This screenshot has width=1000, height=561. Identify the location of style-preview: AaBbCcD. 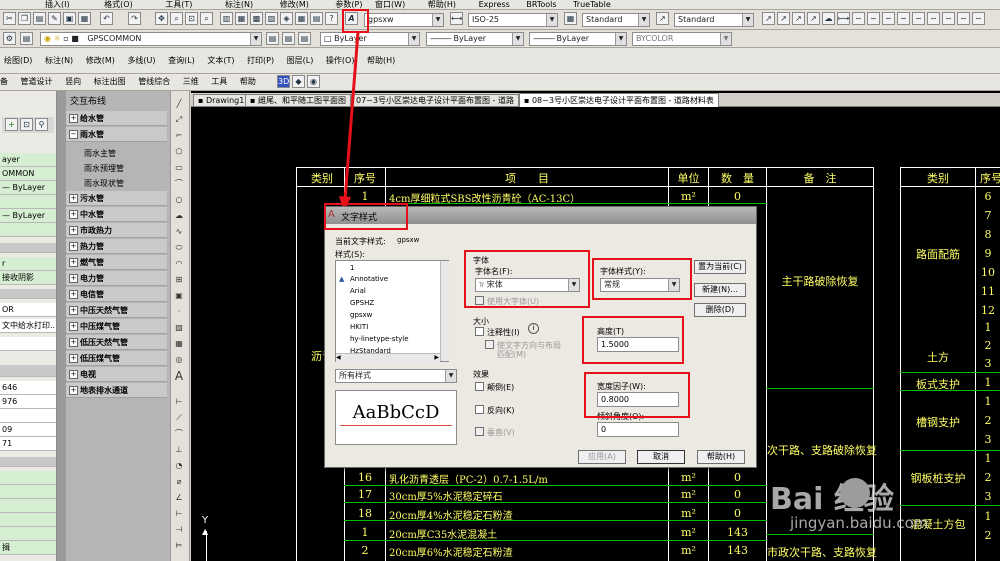
(396, 417).